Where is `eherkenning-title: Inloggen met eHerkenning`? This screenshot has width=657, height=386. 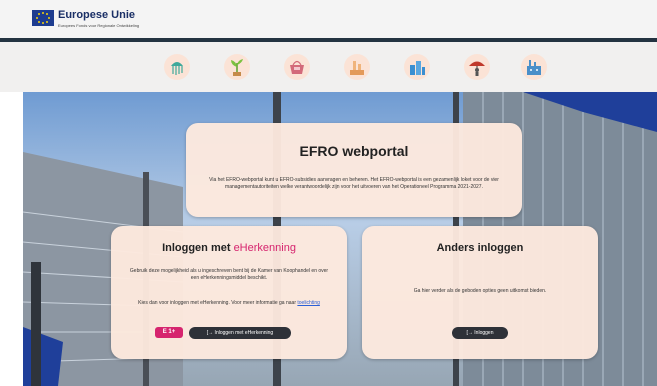 eherkenning-title: Inloggen met eHerkenning is located at coordinates (229, 248).